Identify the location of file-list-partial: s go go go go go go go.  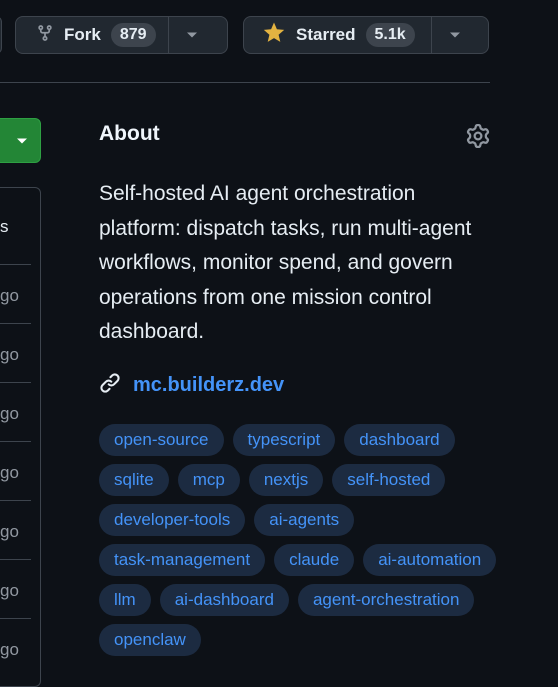
(20, 437).